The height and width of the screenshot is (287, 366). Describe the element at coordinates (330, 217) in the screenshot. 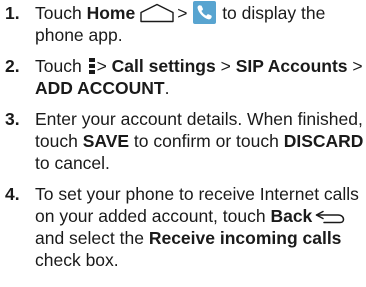

I see `back-icon` at that location.